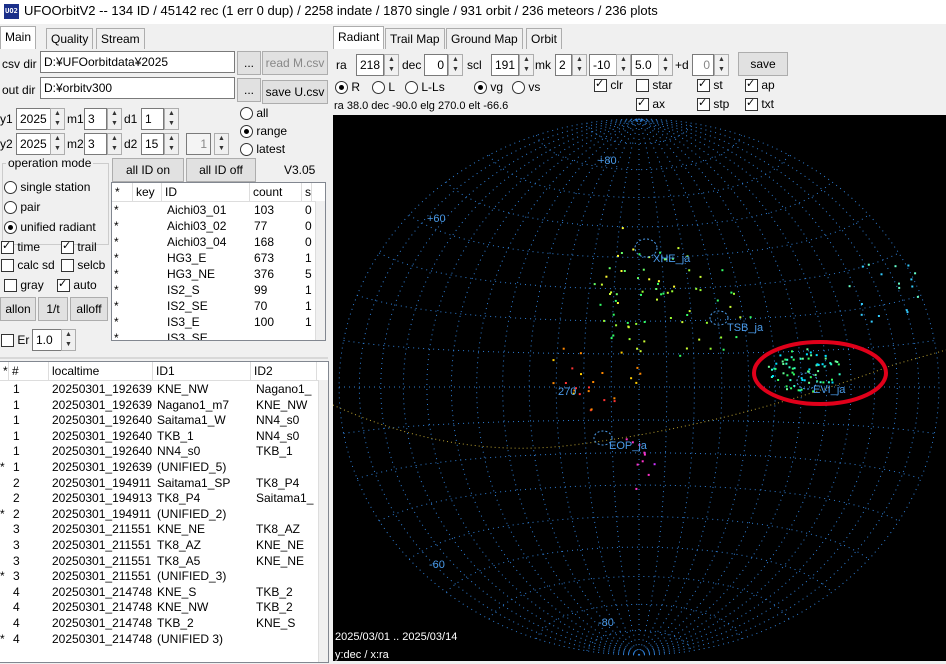 This screenshot has width=946, height=664. Describe the element at coordinates (164, 529) in the screenshot. I see `event-row: 3 20250301_211551 KNE_NE TK8_AZ` at that location.